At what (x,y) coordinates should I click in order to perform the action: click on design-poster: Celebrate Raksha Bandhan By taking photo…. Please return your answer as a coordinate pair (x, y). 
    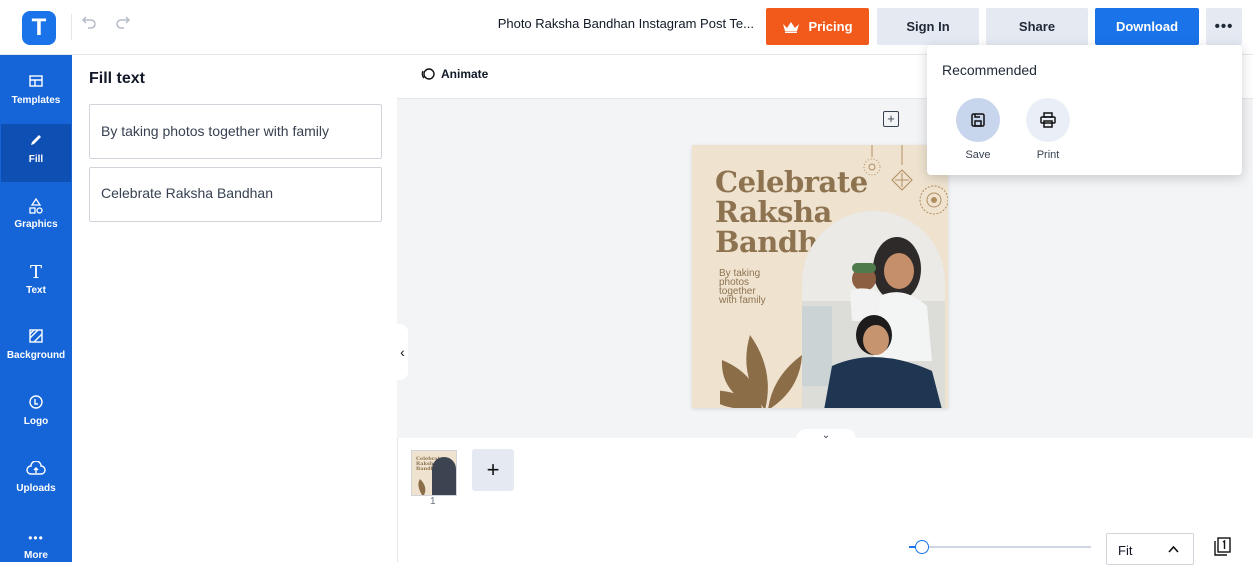
    Looking at the image, I should click on (820, 276).